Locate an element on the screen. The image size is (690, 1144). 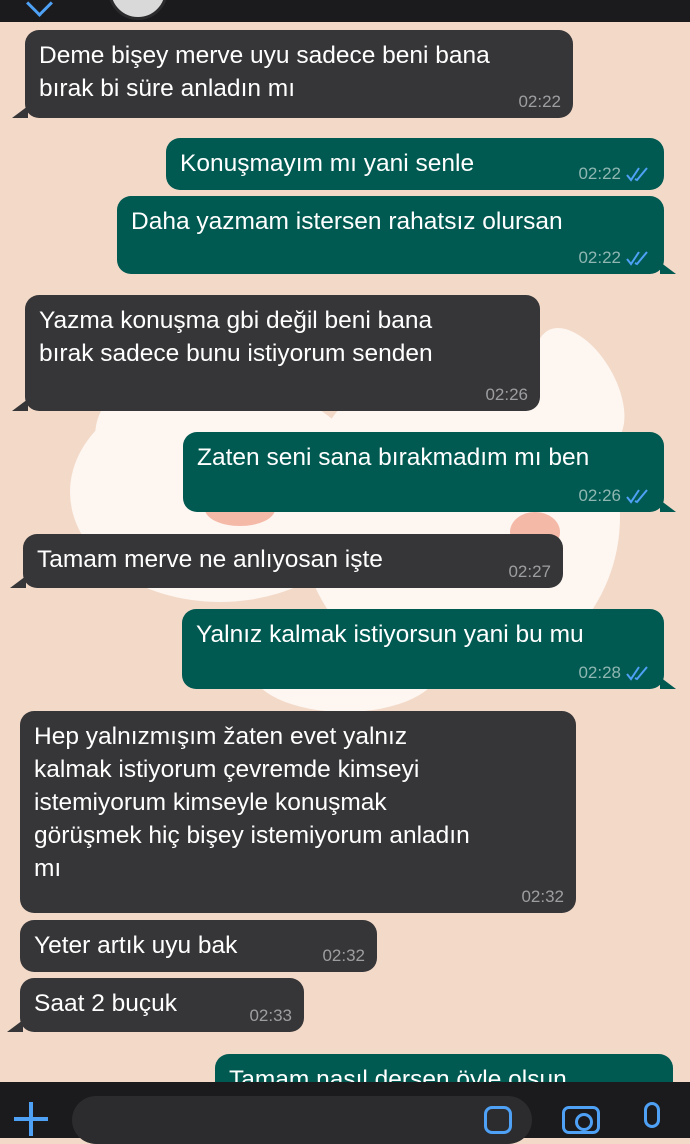
message-bubble: Konuşmayım mı yani senle 02:22 is located at coordinates (415, 164).